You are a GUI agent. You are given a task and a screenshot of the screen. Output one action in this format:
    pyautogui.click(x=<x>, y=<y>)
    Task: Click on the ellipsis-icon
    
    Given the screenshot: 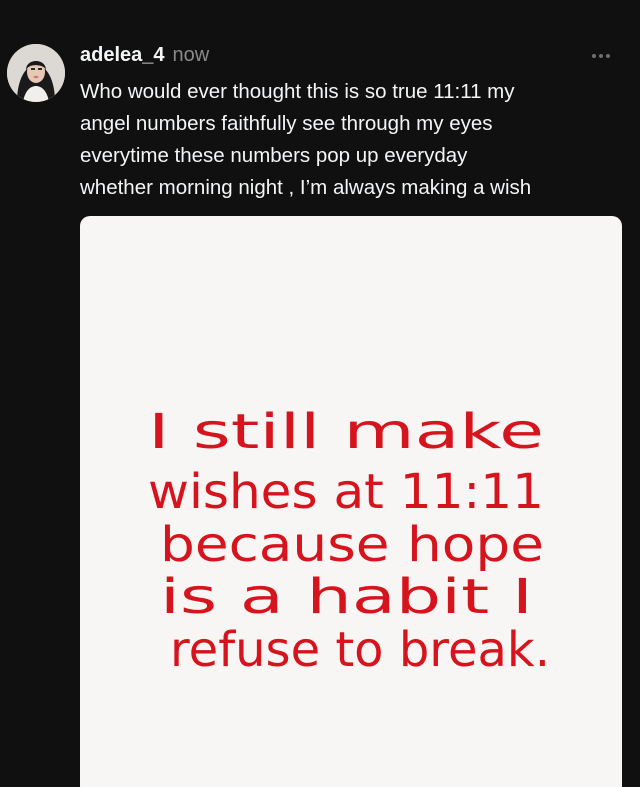 What is the action you would take?
    pyautogui.click(x=594, y=56)
    